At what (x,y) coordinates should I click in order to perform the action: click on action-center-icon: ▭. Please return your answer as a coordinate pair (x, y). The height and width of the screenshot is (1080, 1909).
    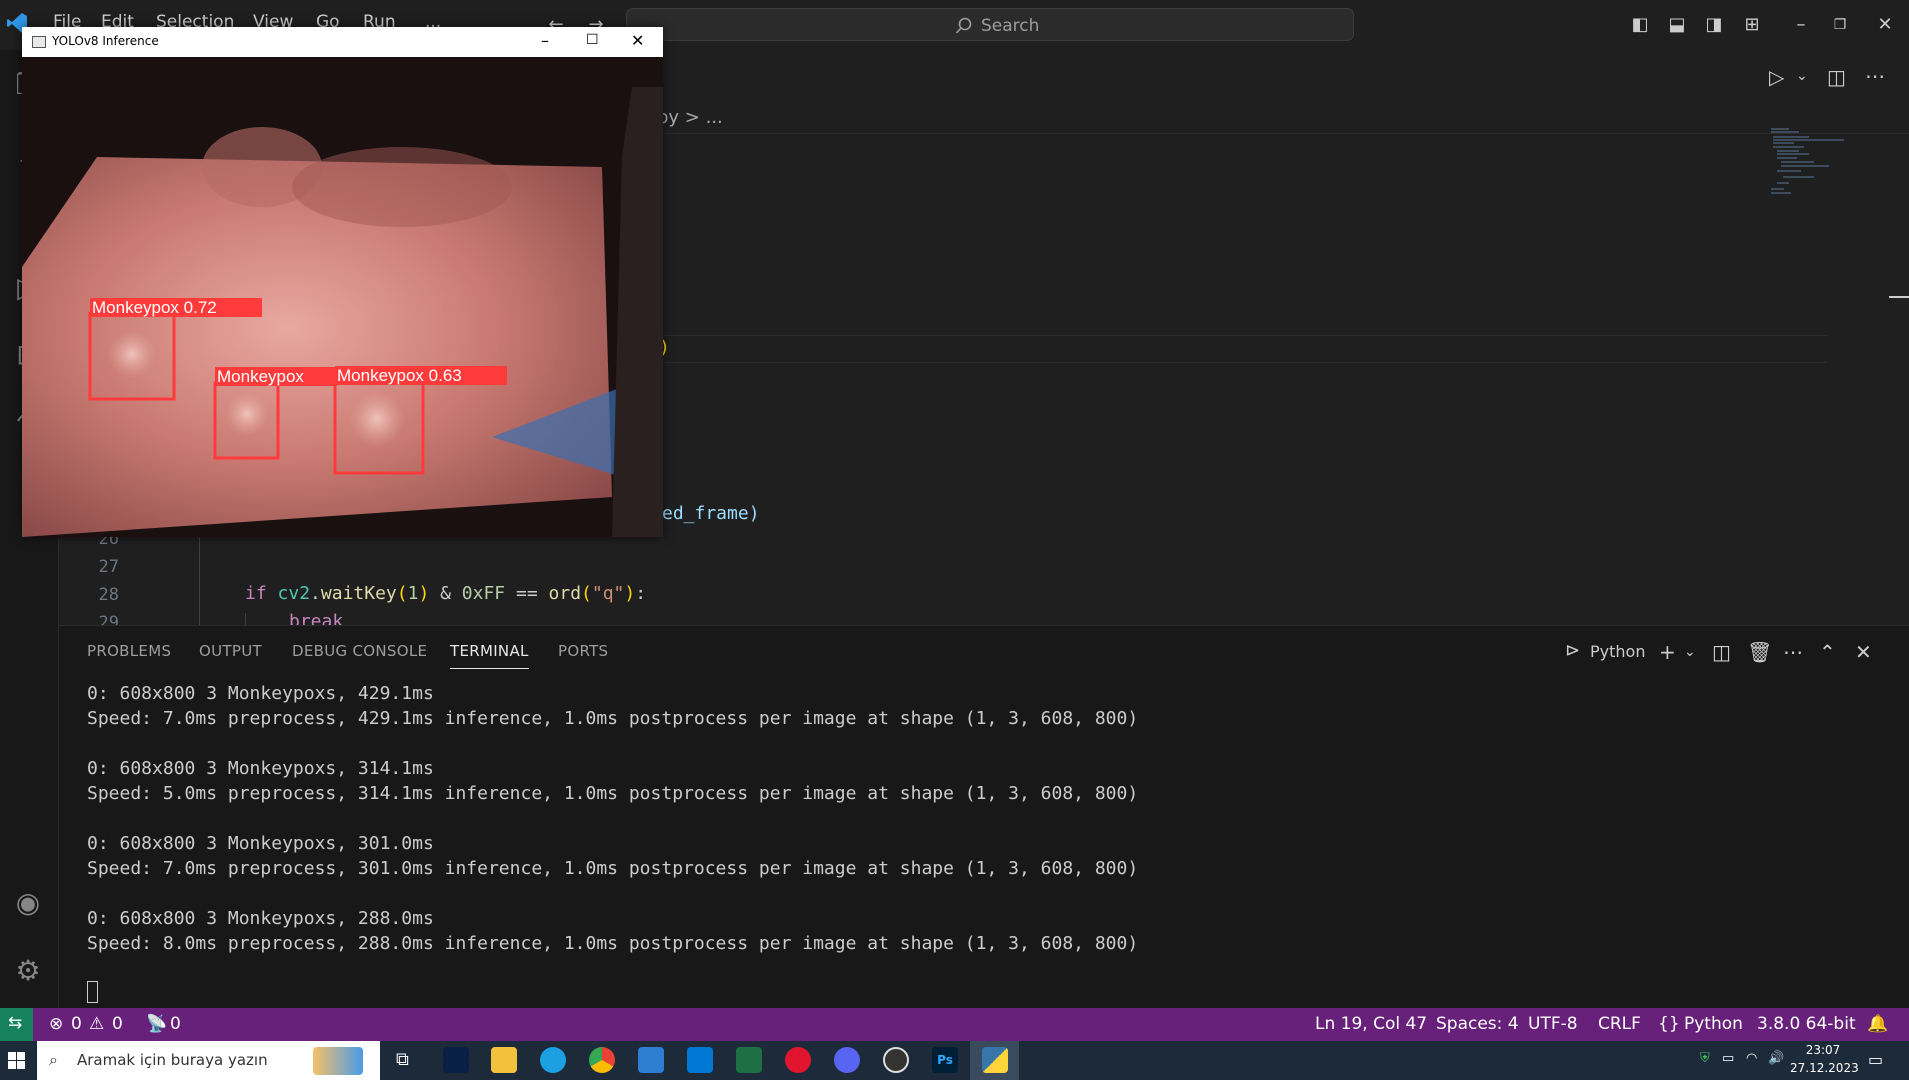
    Looking at the image, I should click on (1875, 1059).